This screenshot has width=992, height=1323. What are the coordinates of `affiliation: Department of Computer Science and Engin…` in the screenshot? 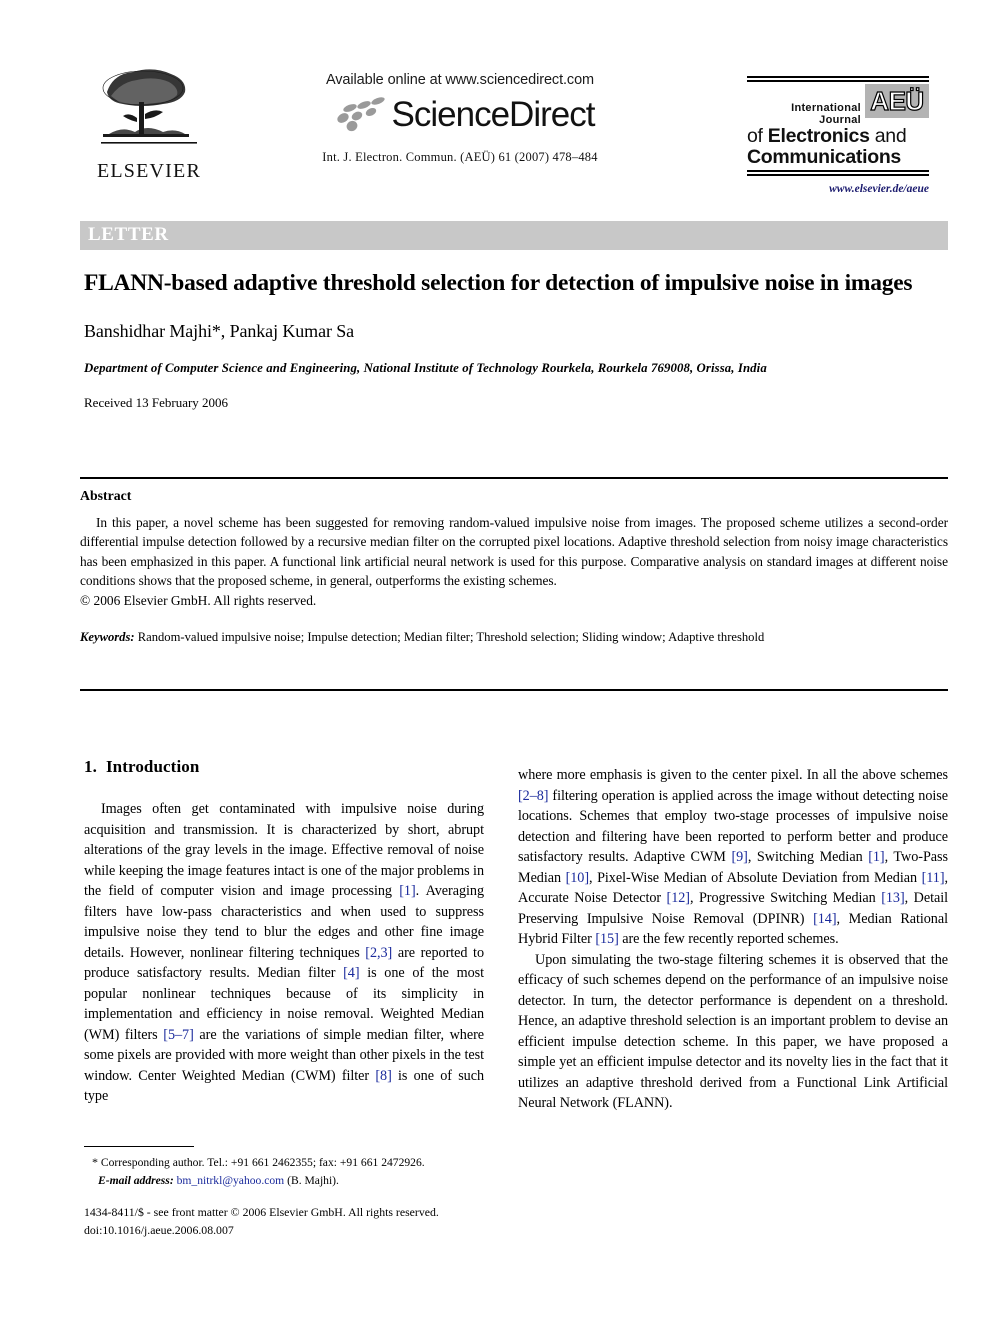 It's located at (425, 368).